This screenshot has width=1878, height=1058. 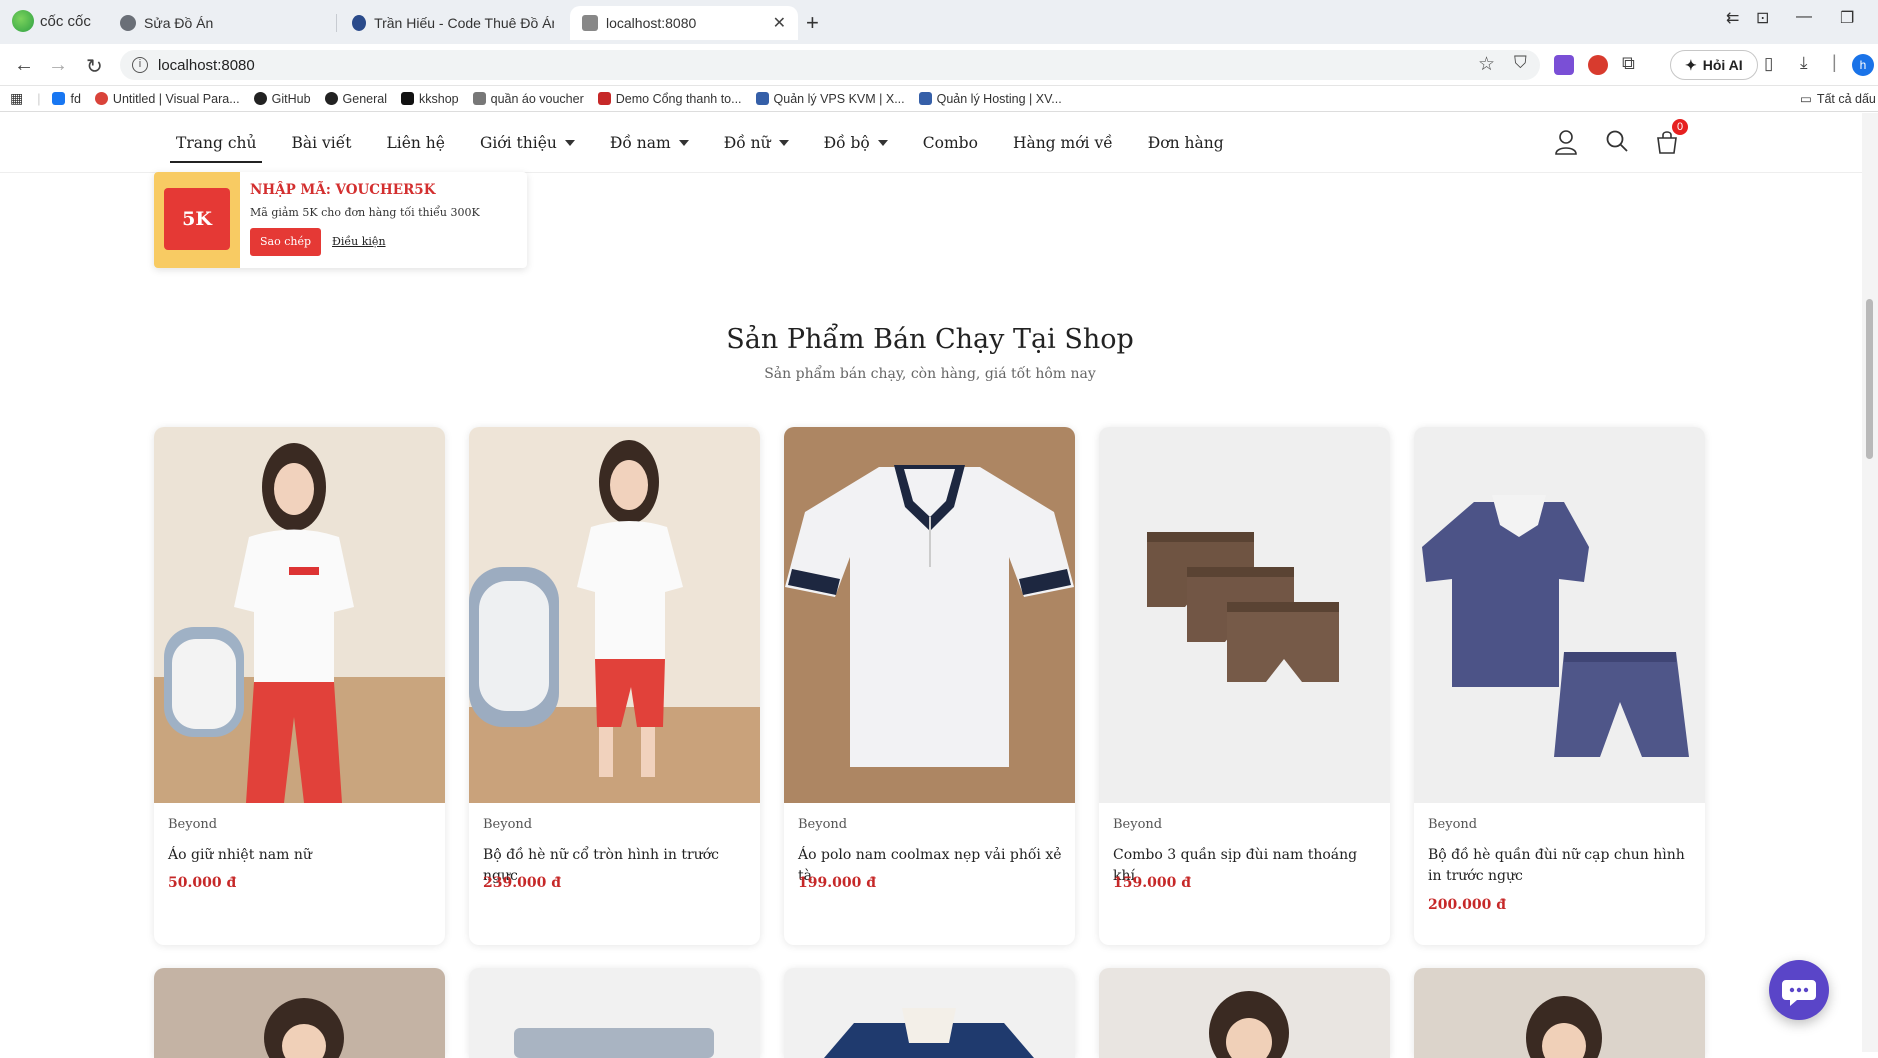 I want to click on all-bookmarks-label: Tất cả dấu, so click(x=1846, y=98).